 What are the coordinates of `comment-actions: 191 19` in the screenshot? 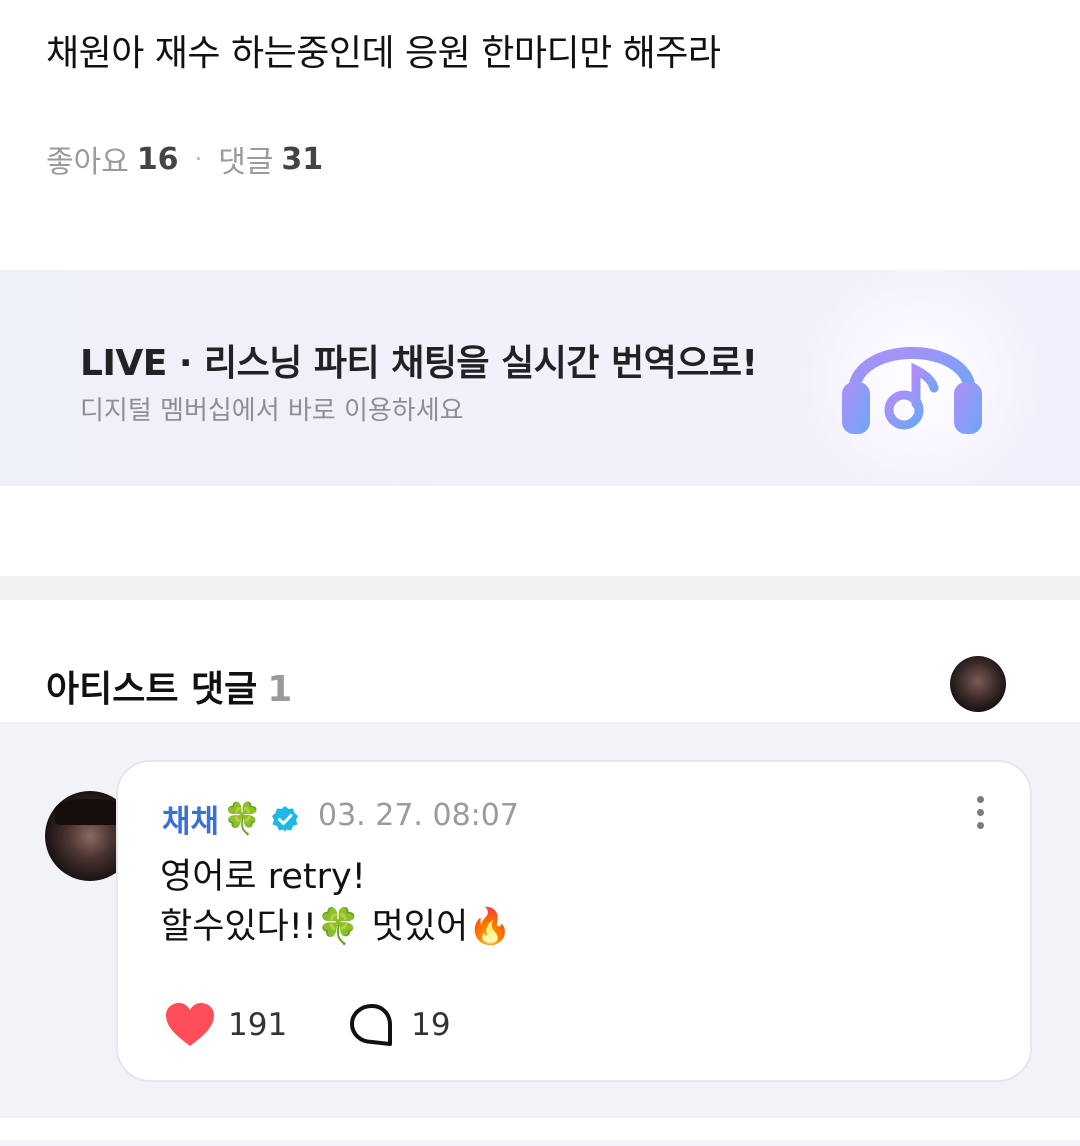 It's located at (307, 1025).